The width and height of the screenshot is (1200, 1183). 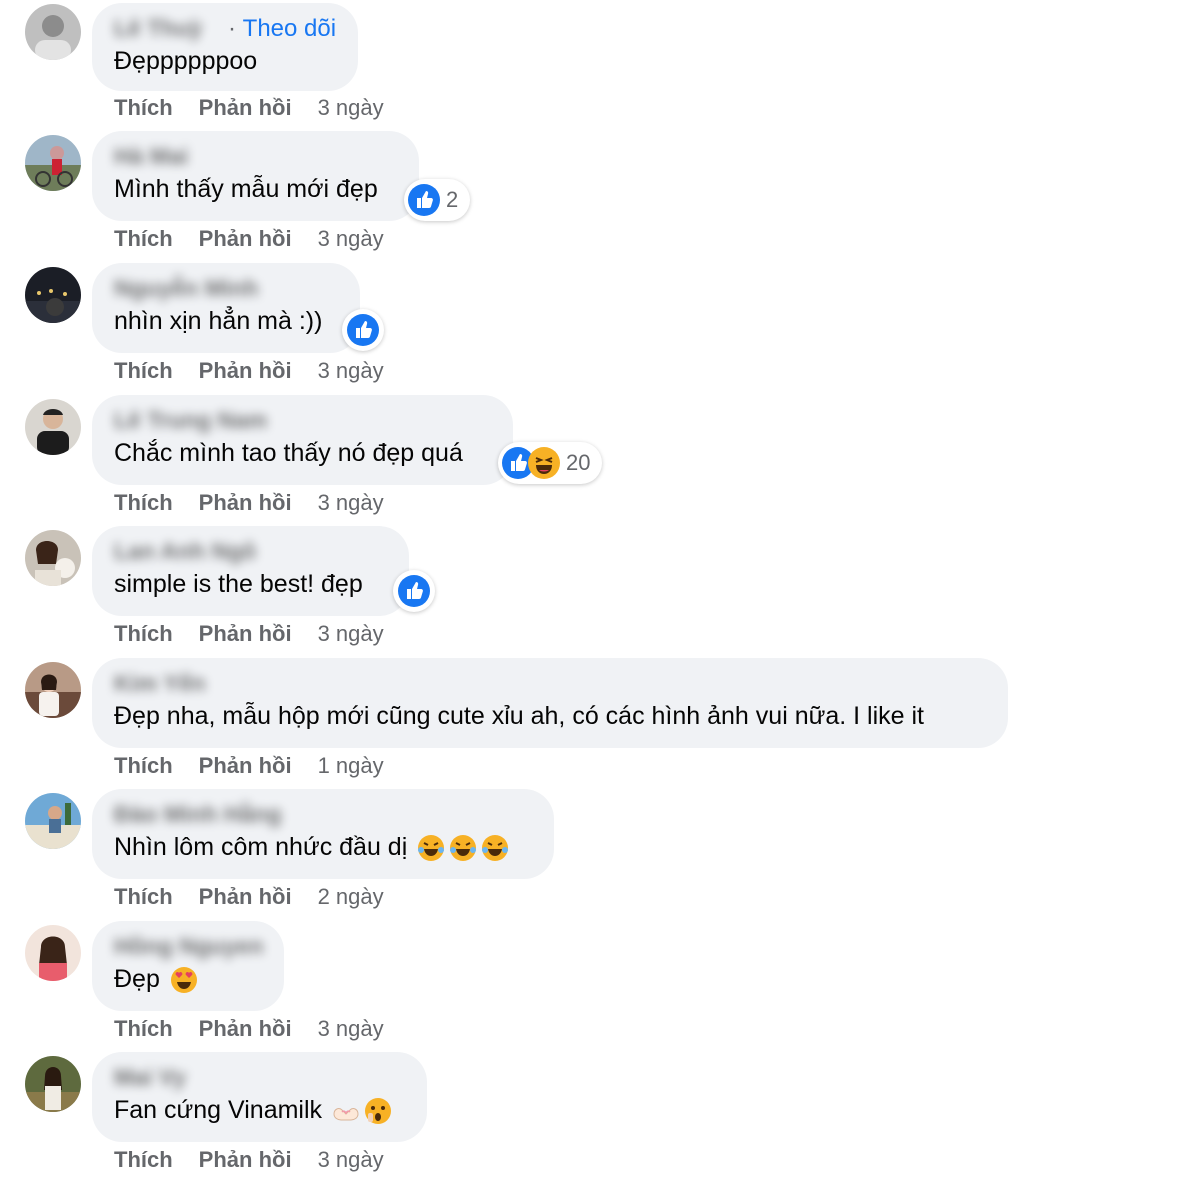 What do you see at coordinates (544, 463) in the screenshot?
I see `haha-reaction-icon` at bounding box center [544, 463].